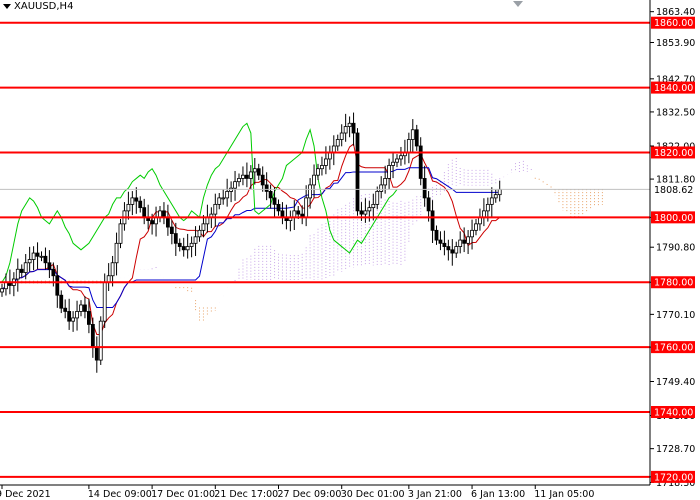  What do you see at coordinates (183, 494) in the screenshot?
I see `time-tick-label: 17 Dec 01:00` at bounding box center [183, 494].